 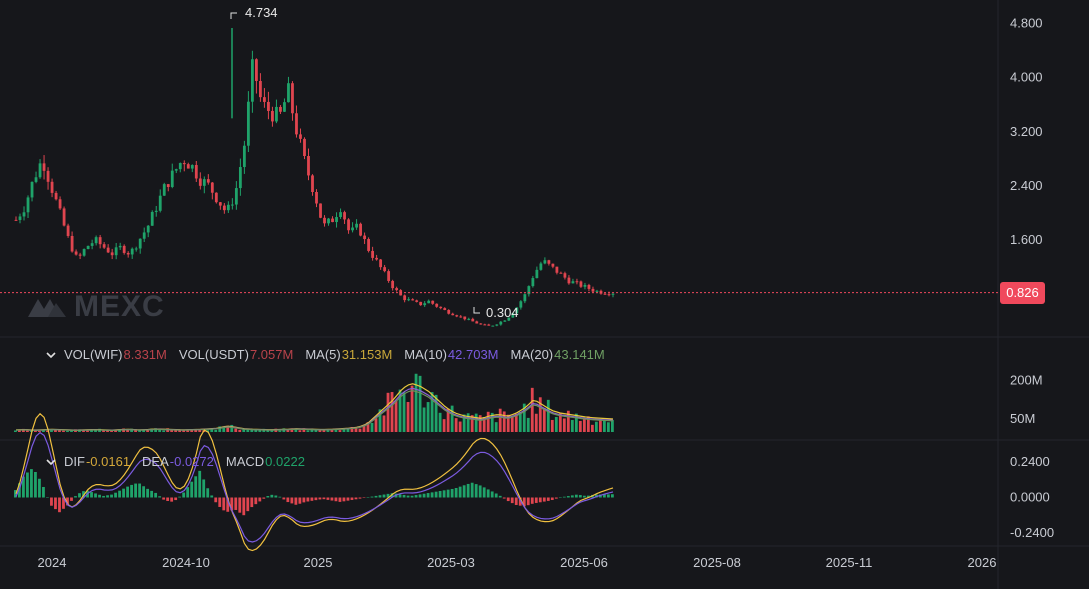 I want to click on x-tick: 2025-08, so click(x=717, y=562).